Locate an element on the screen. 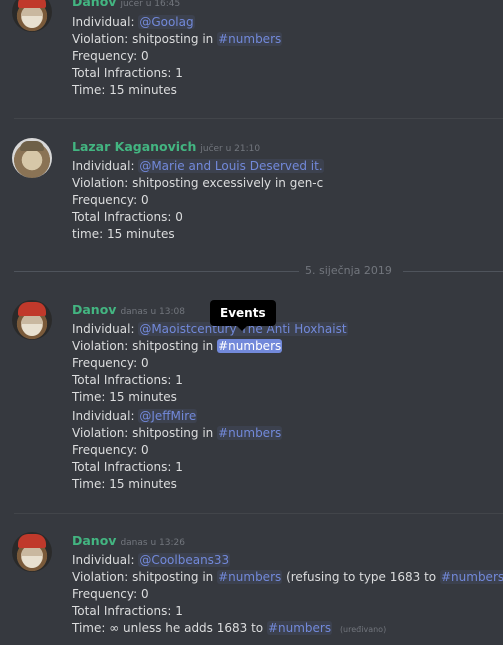  timestamp: danas u 13:26 is located at coordinates (152, 543).